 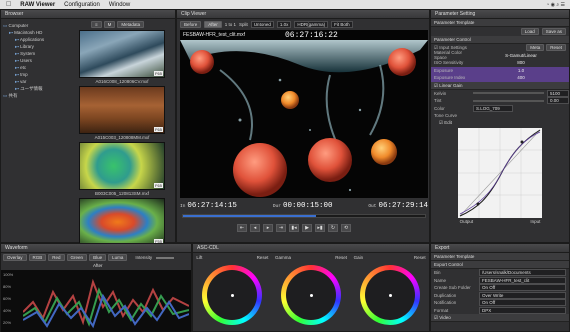 What do you see at coordinates (213, 24) in the screenshot?
I see `tab-after: After` at bounding box center [213, 24].